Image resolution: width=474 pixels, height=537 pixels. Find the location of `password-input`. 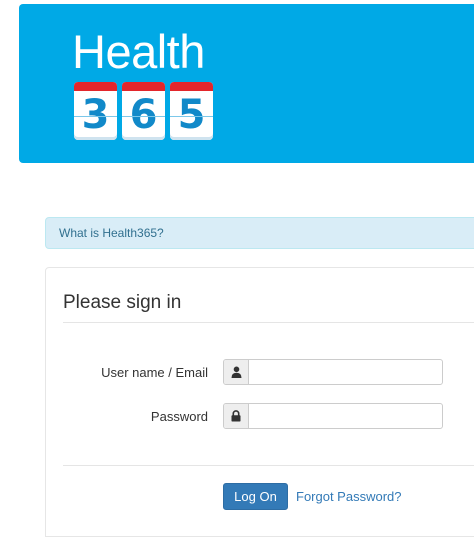

password-input is located at coordinates (345, 416).